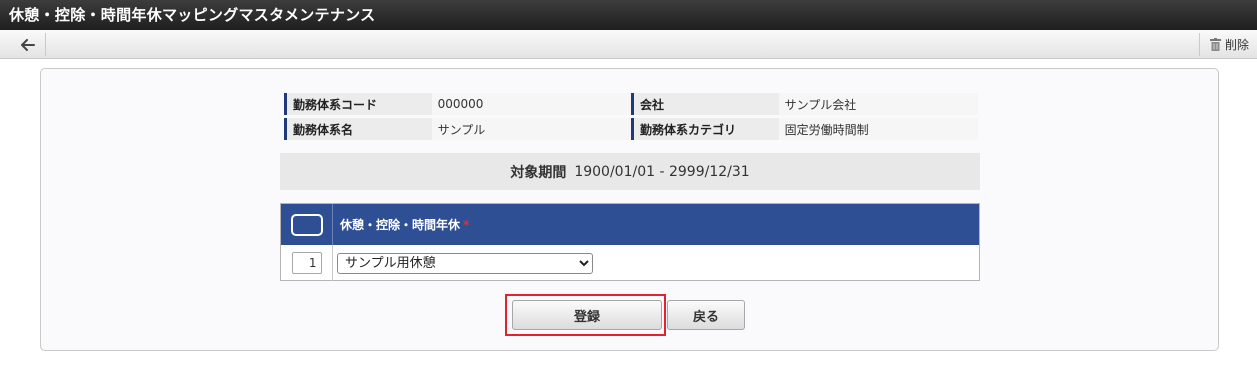 This screenshot has width=1257, height=378. Describe the element at coordinates (531, 129) in the screenshot. I see `work-system-name-value: サンプル` at that location.